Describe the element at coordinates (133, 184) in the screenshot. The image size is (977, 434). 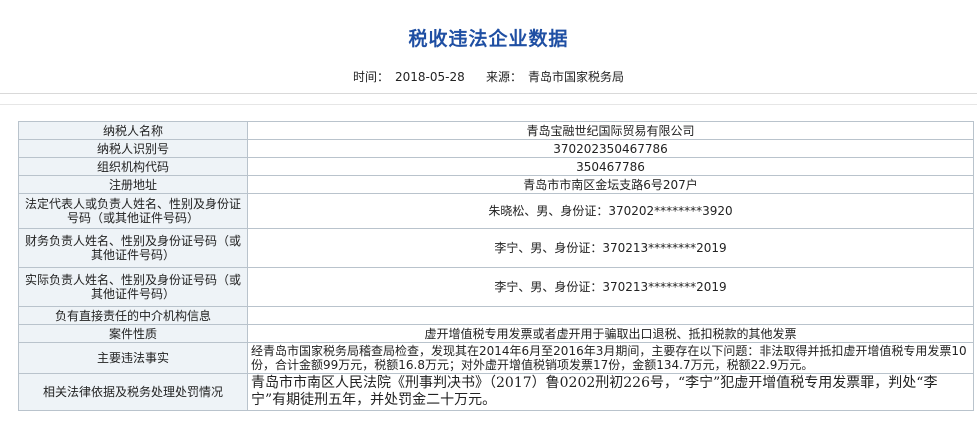
I see `row-key-registered-address: 注册地址` at that location.